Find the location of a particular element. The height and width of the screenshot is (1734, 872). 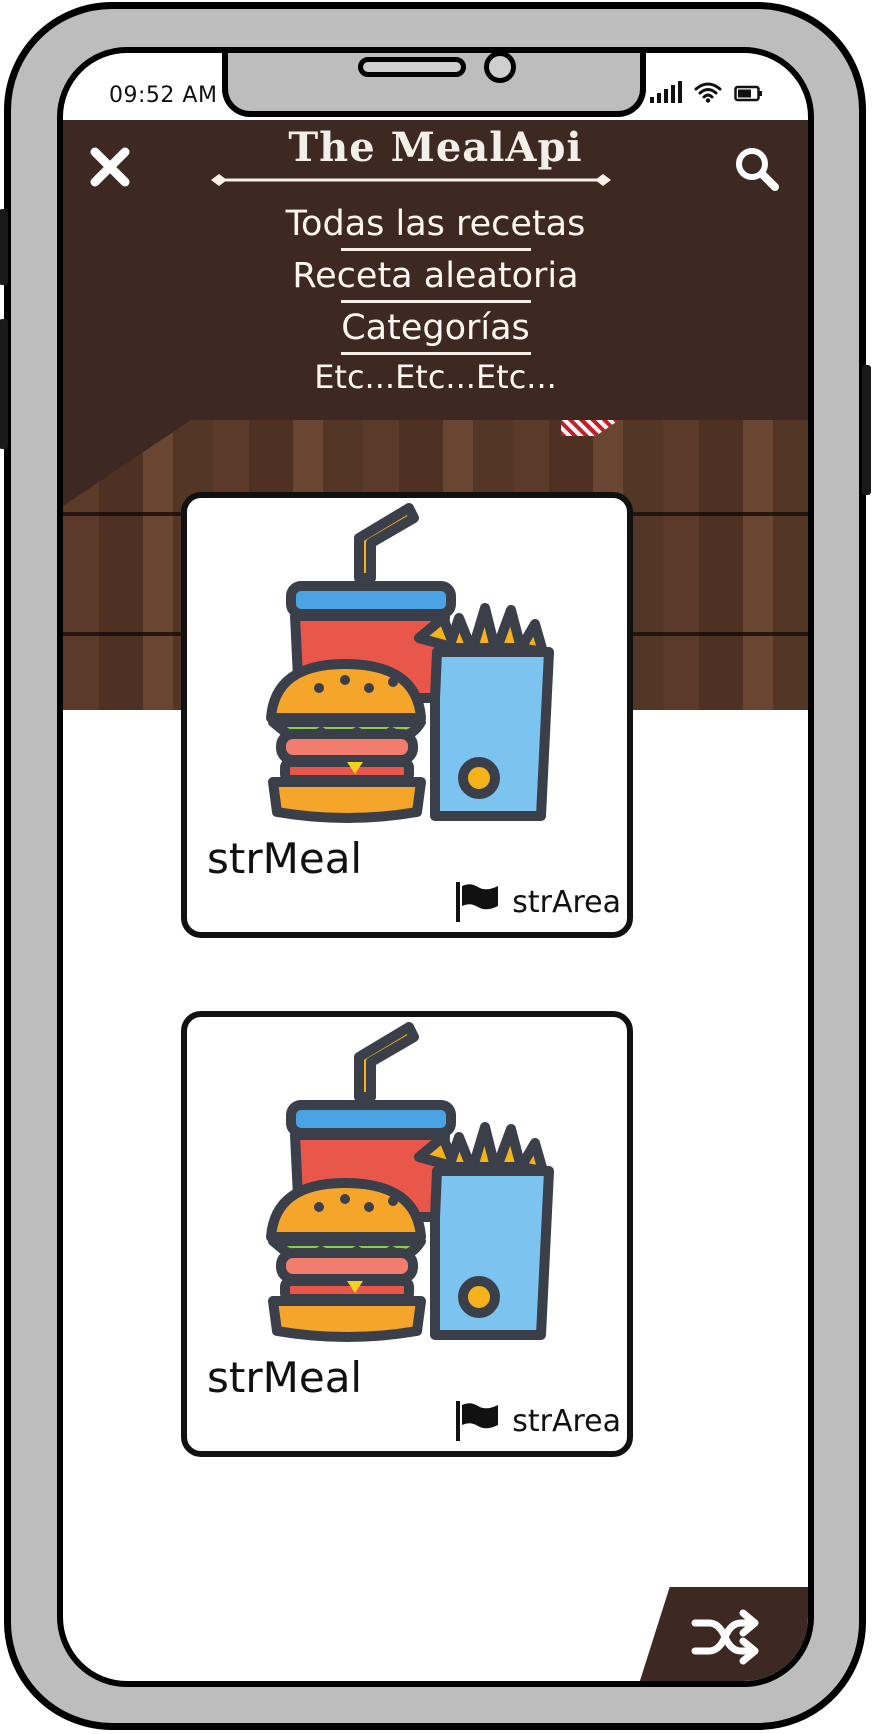

speaker-icon is located at coordinates (412, 67).